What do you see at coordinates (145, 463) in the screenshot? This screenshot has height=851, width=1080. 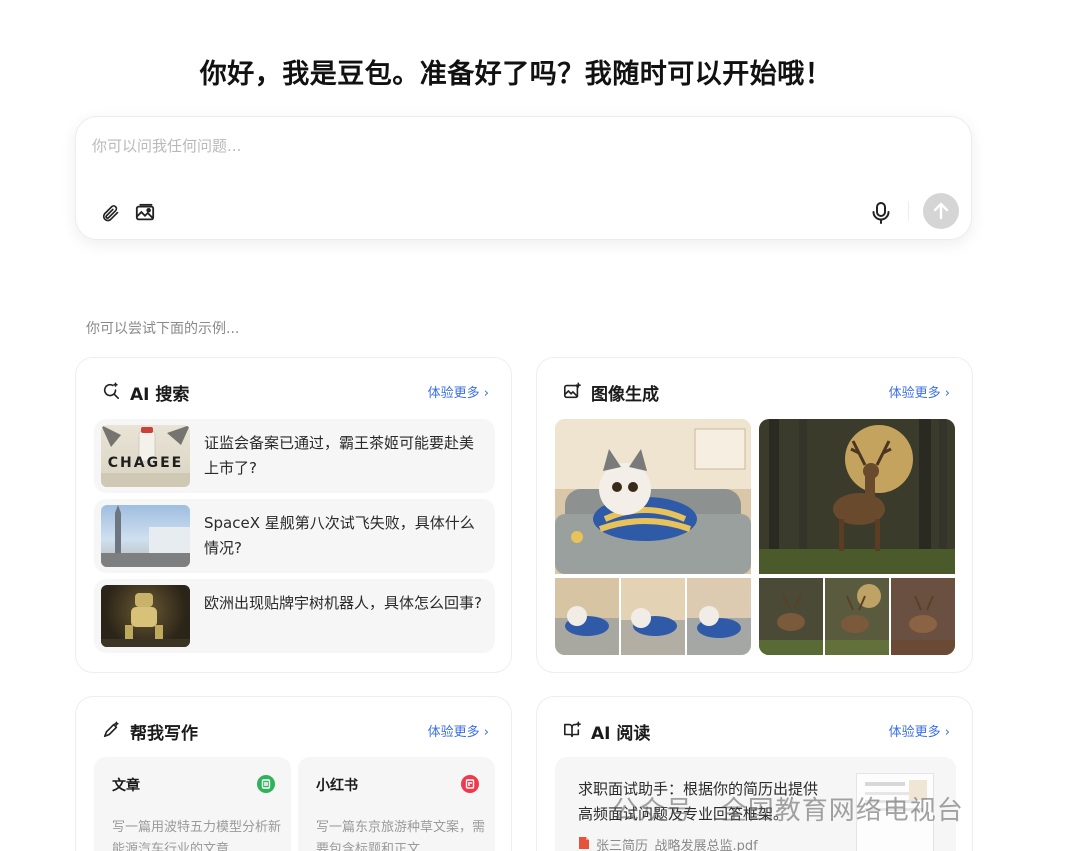 I see `chagee-logo-text: CHAGEE` at bounding box center [145, 463].